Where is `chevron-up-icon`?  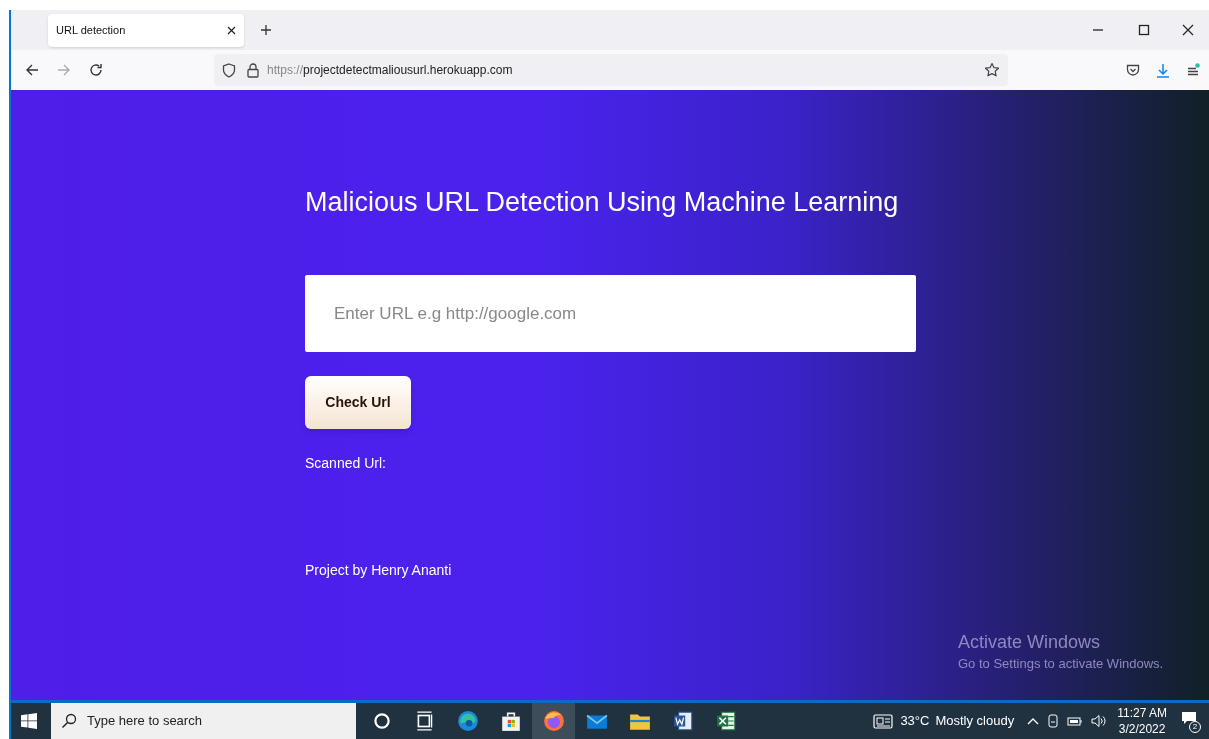 chevron-up-icon is located at coordinates (1033, 721).